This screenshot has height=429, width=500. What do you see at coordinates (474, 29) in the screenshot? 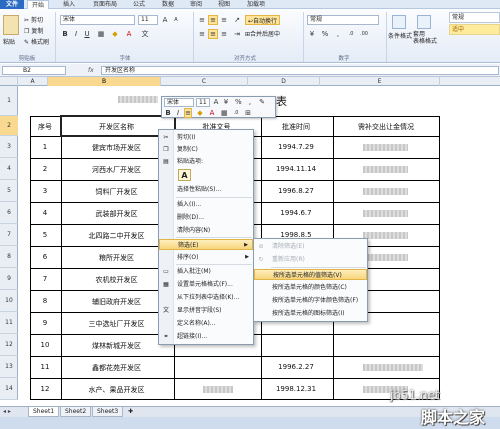
I see `style-neutral: 适中` at bounding box center [474, 29].